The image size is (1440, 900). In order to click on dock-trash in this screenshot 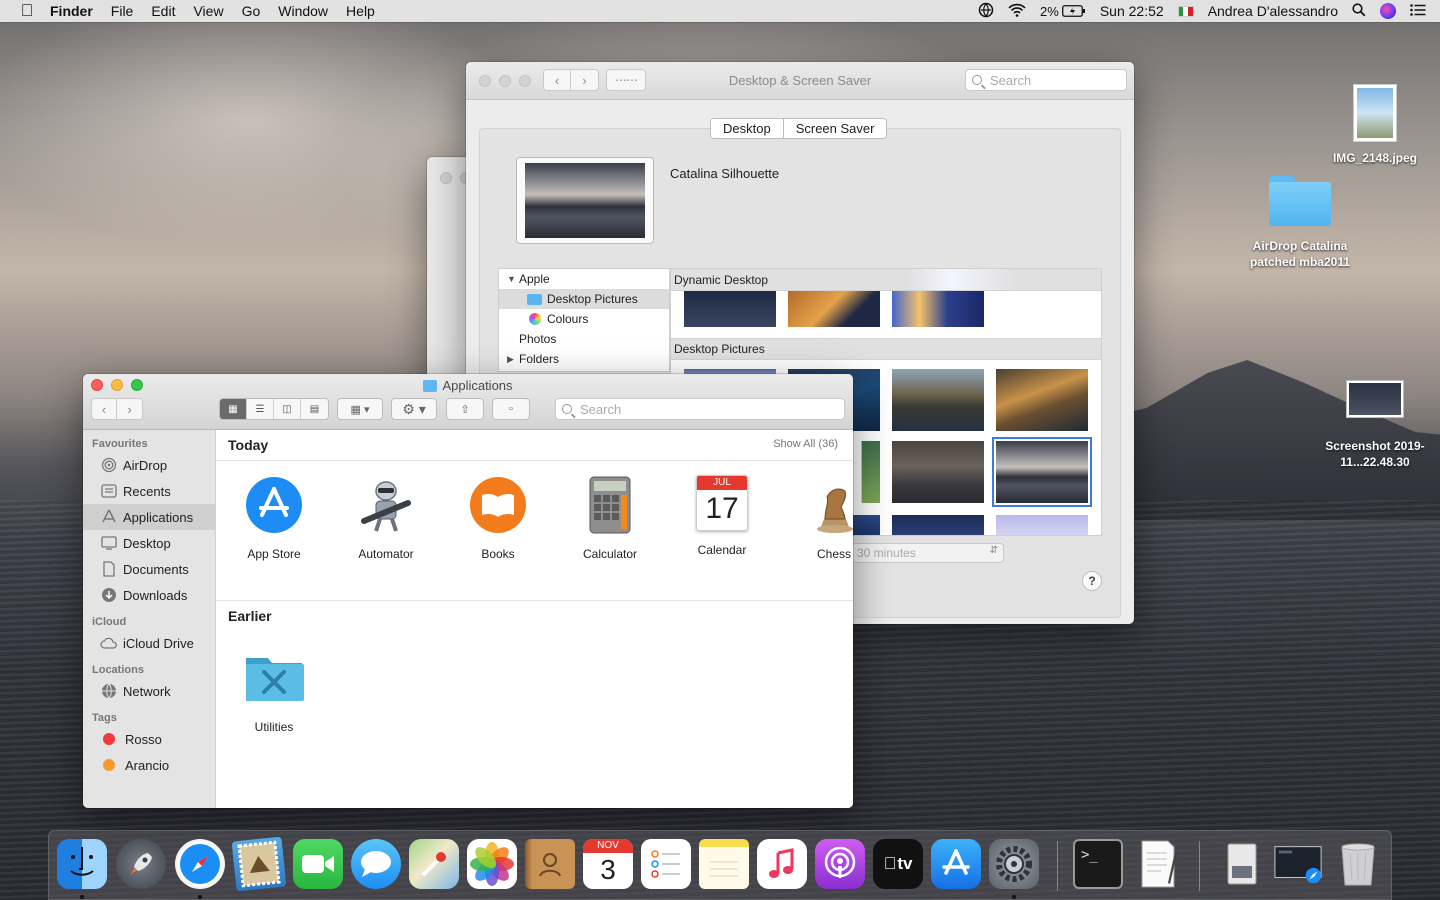, I will do `click(1358, 864)`.